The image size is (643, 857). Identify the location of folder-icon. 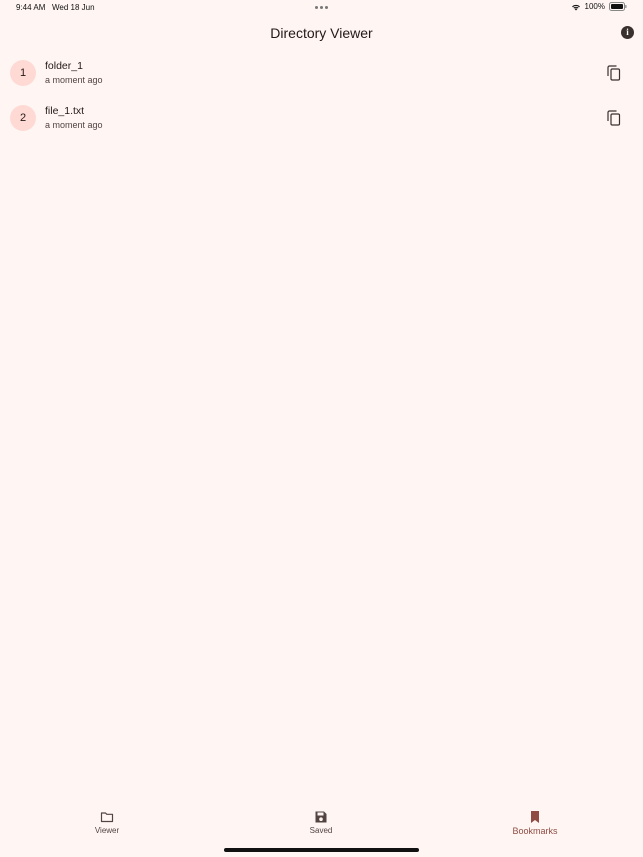
(107, 817).